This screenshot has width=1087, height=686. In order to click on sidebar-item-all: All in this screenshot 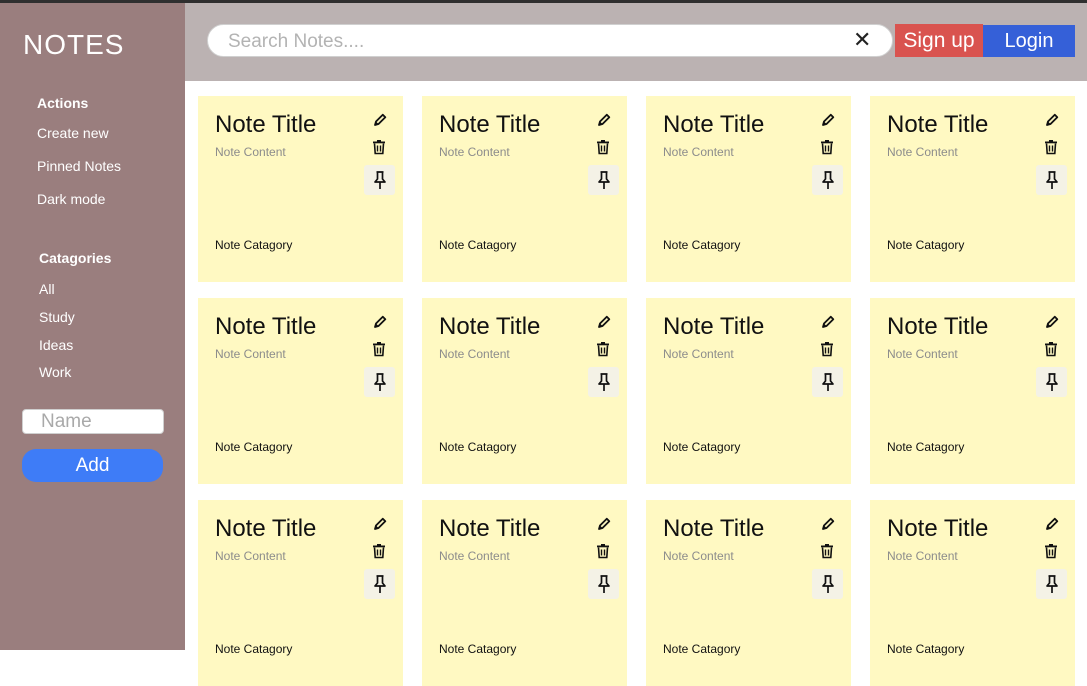, I will do `click(47, 289)`.